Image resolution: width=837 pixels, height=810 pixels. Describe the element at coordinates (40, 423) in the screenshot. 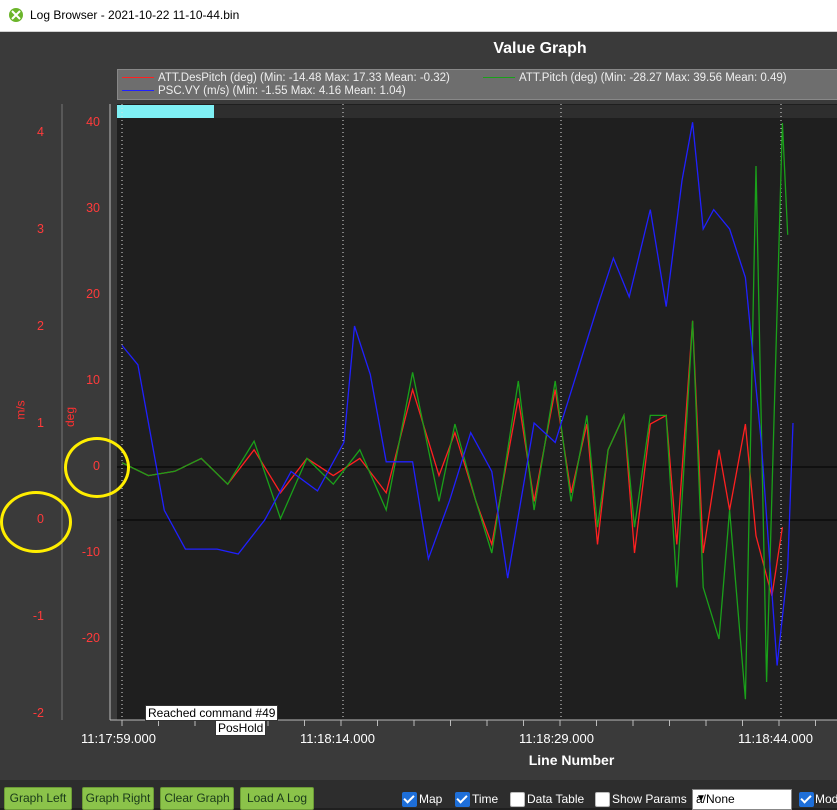

I see `left-tick: 1` at that location.